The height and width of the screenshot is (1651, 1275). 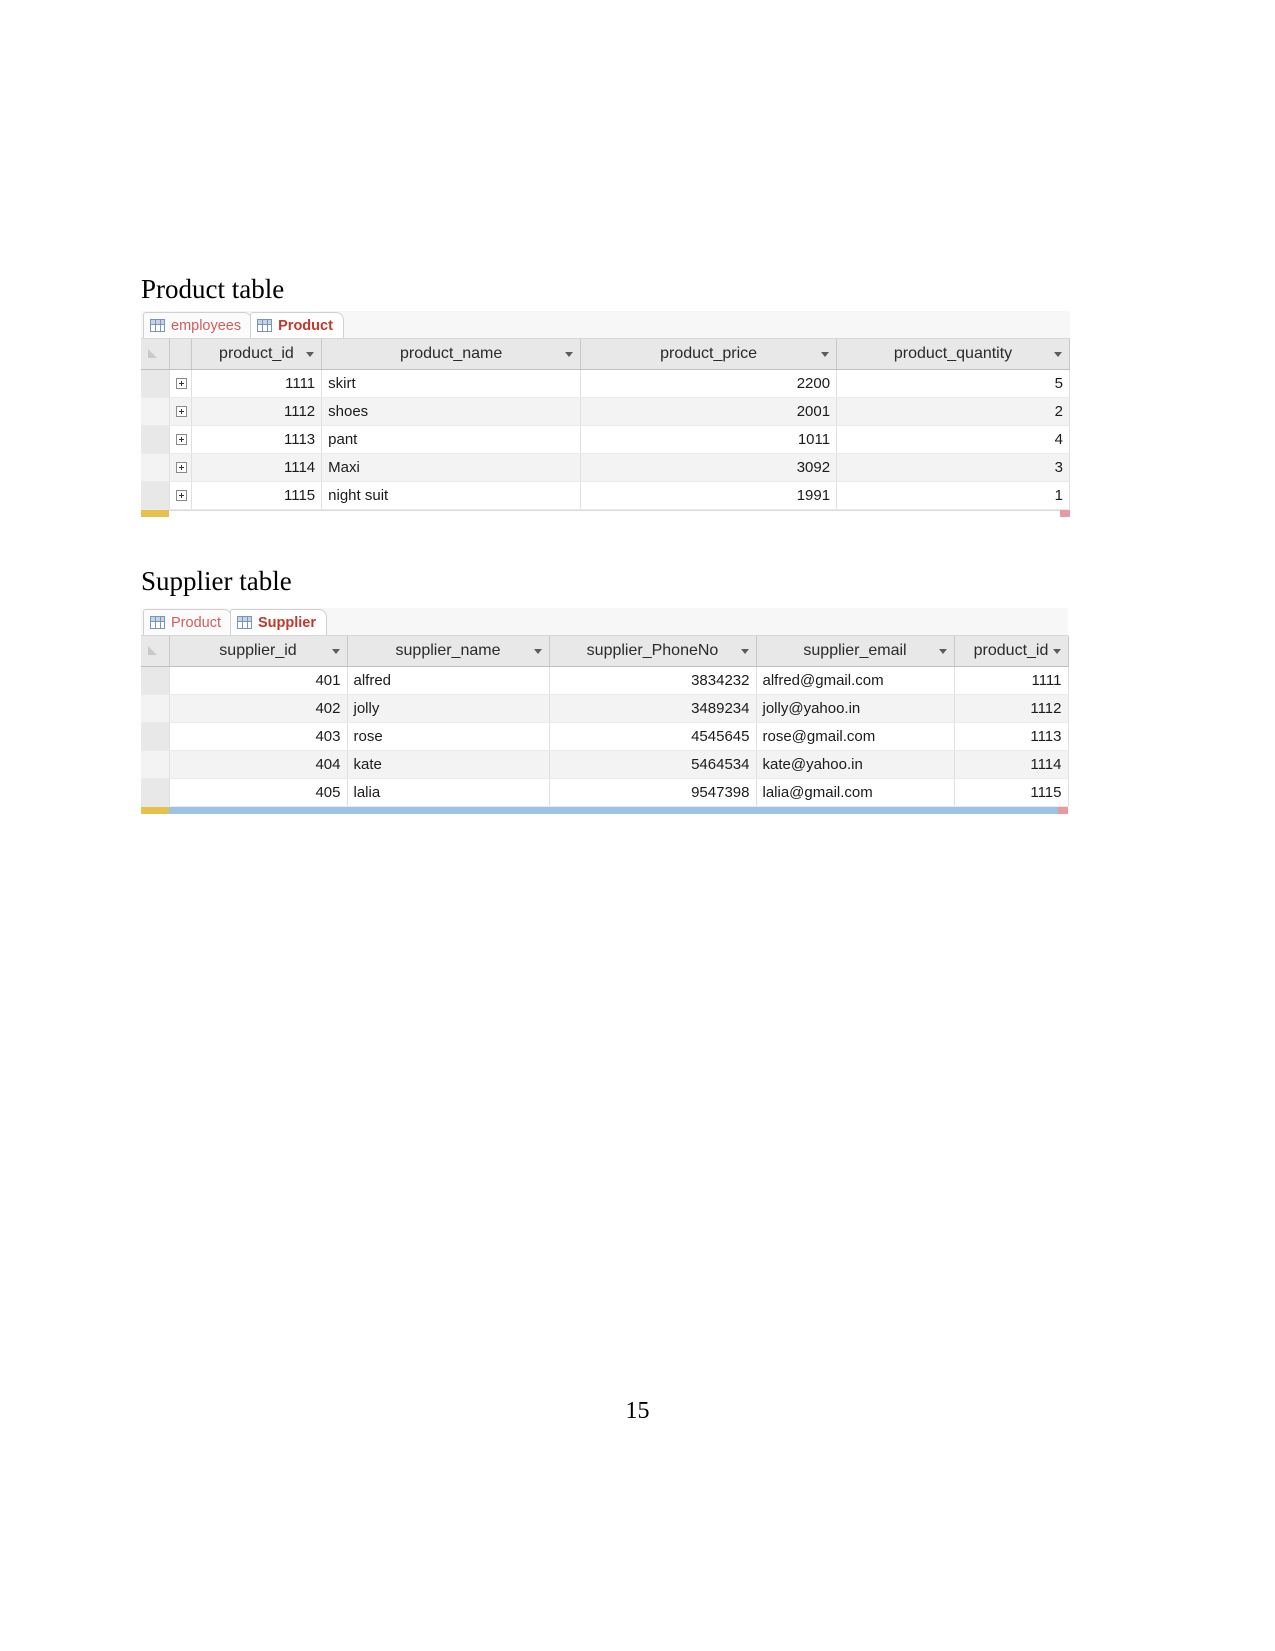 I want to click on cell-product_name: shoes, so click(x=451, y=411).